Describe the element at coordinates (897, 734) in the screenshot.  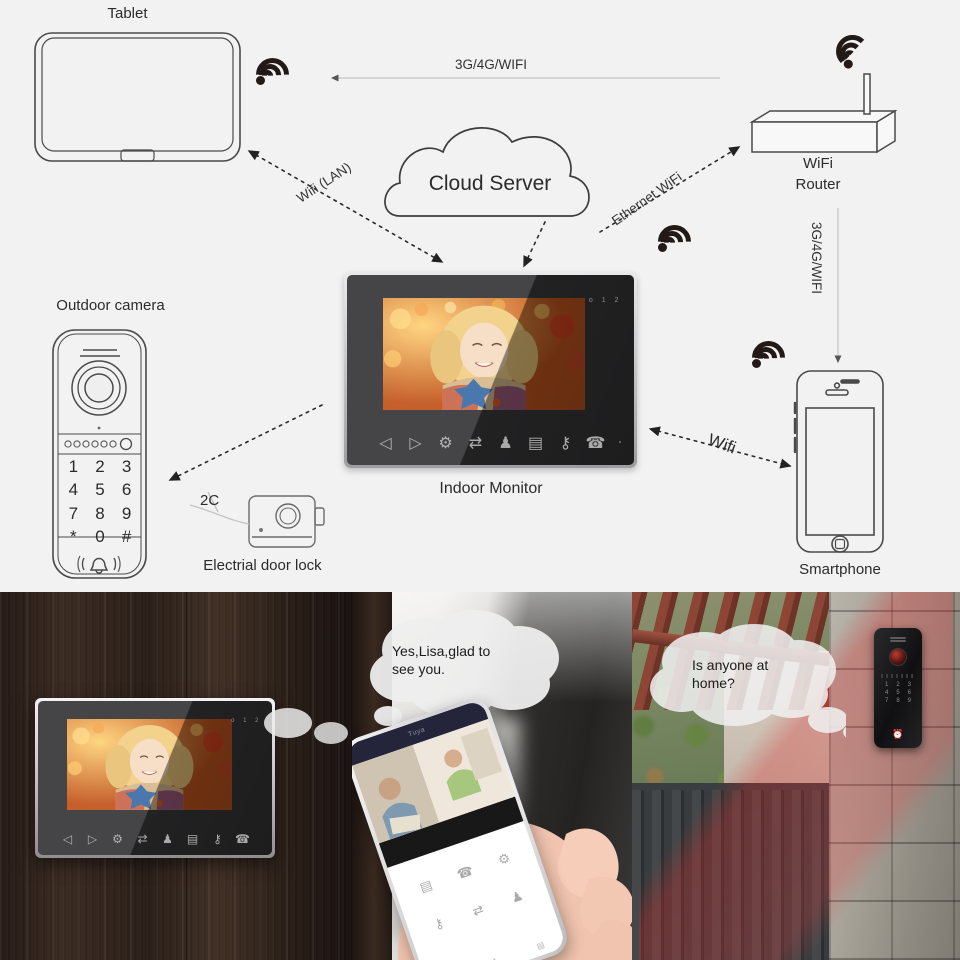
I see `doorbell-call-bell-icon: ⏰` at that location.